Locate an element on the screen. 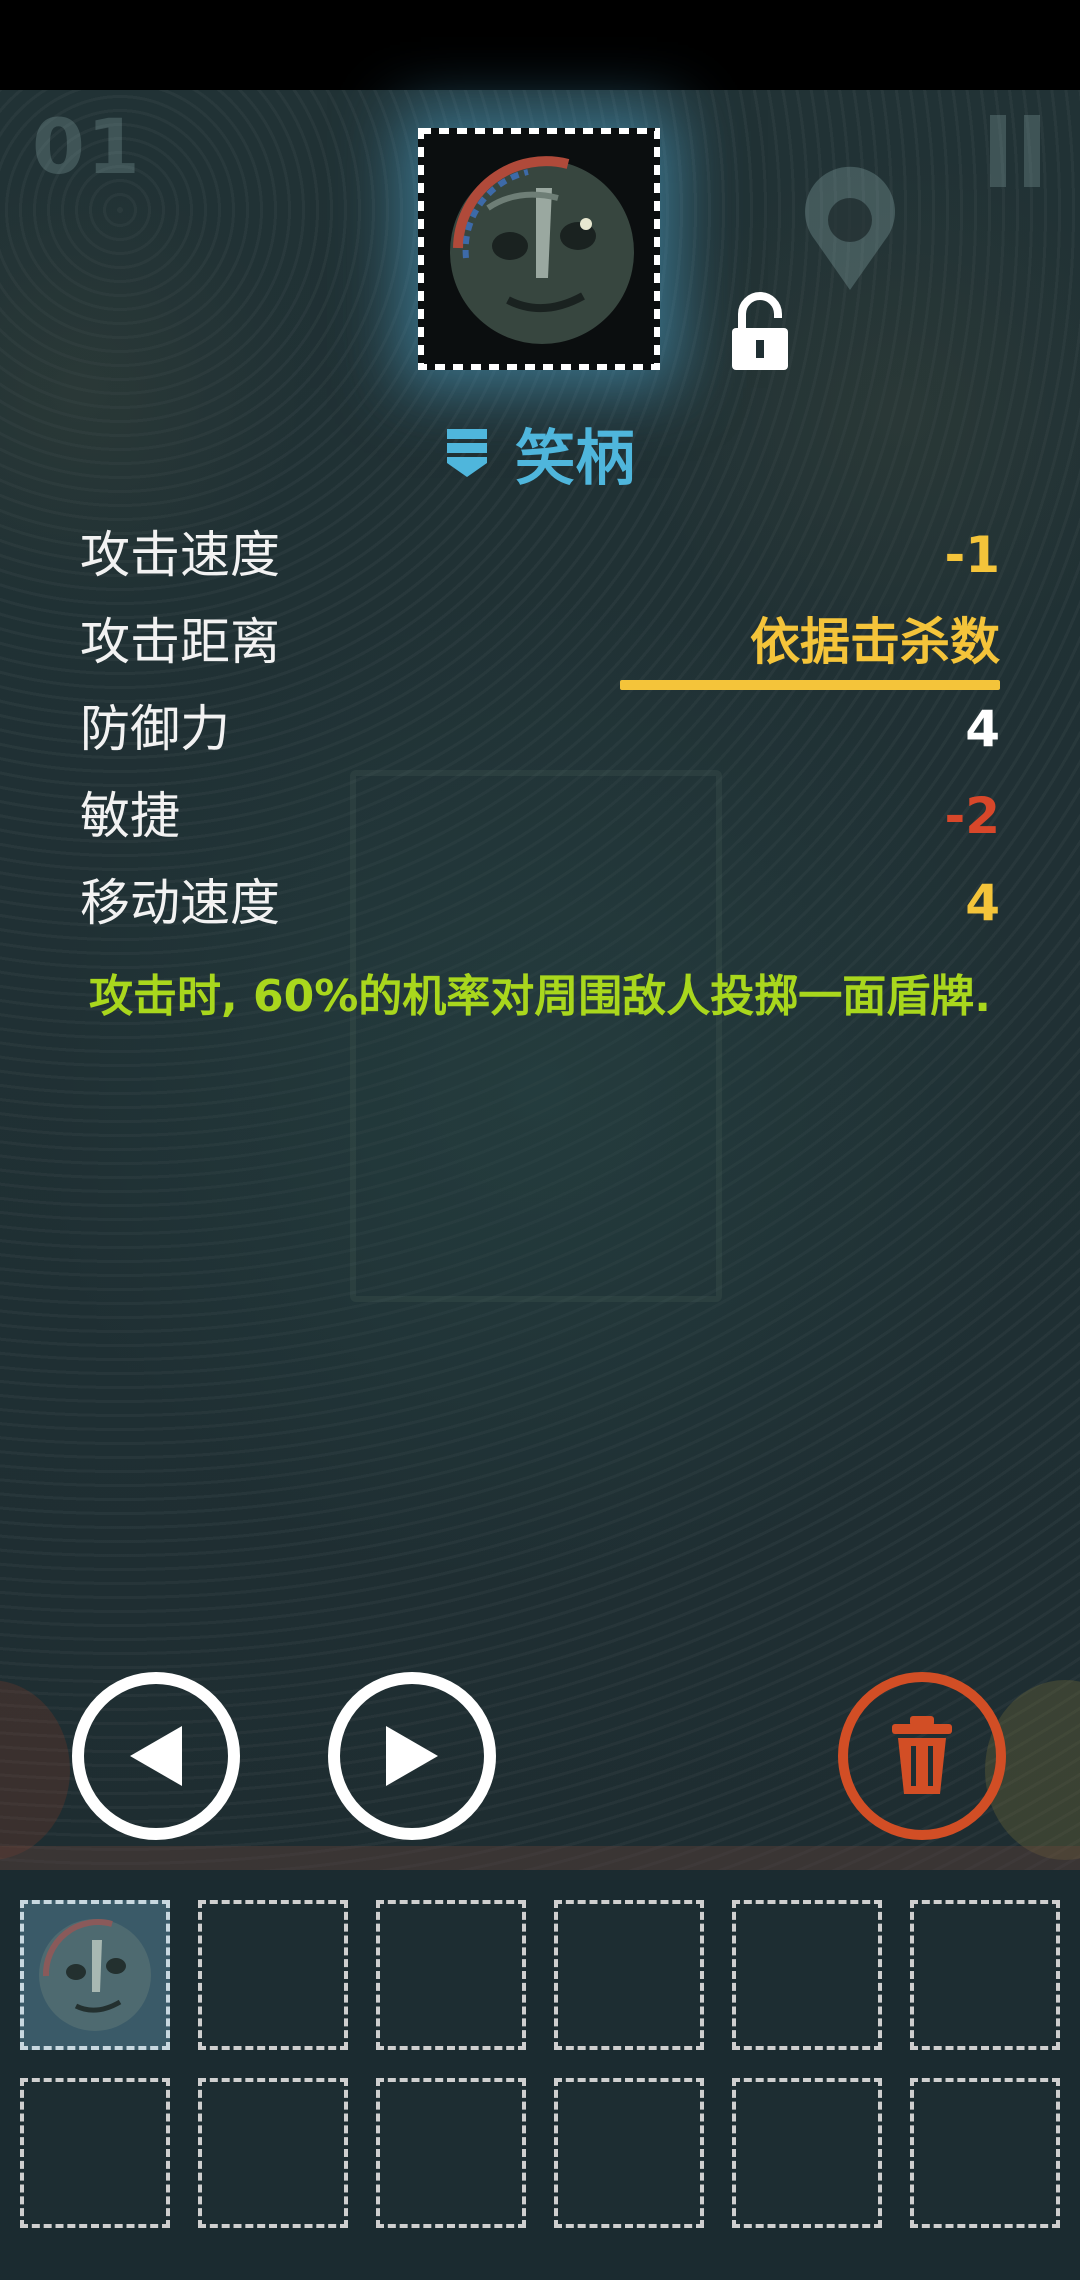  item-title-row: 笑柄 is located at coordinates (540, 453).